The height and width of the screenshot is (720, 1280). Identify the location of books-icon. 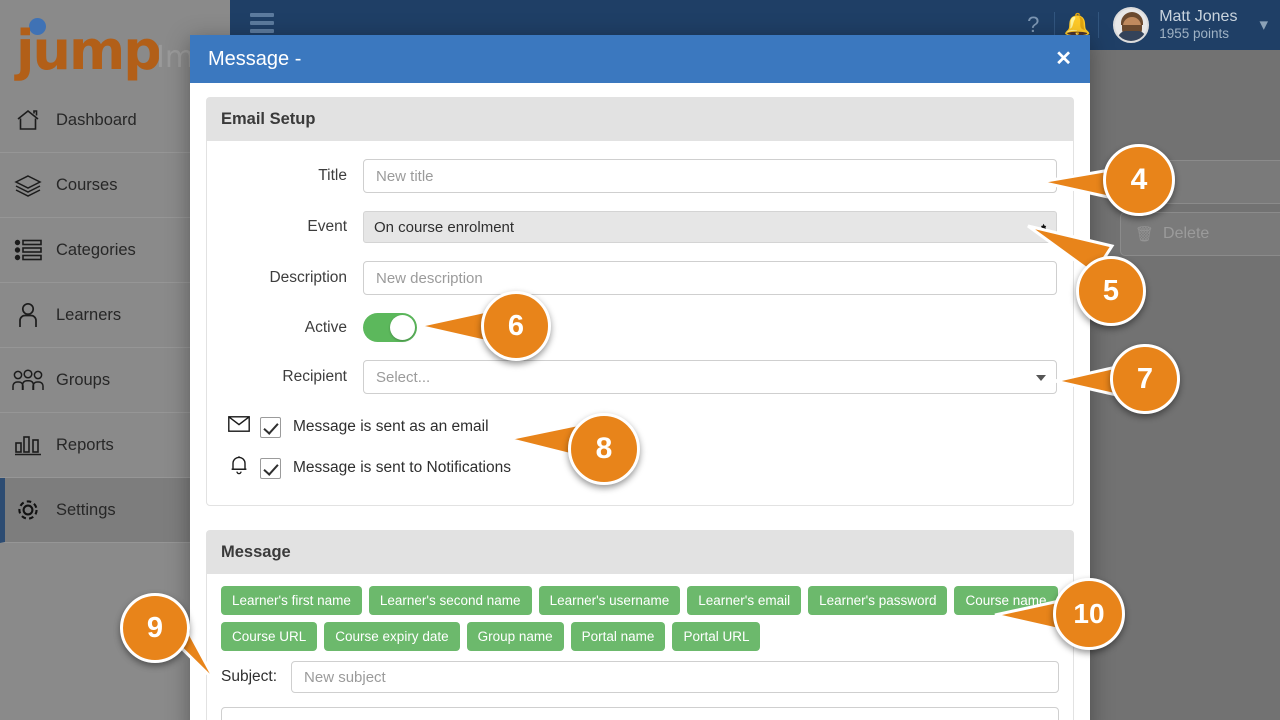
(28, 185).